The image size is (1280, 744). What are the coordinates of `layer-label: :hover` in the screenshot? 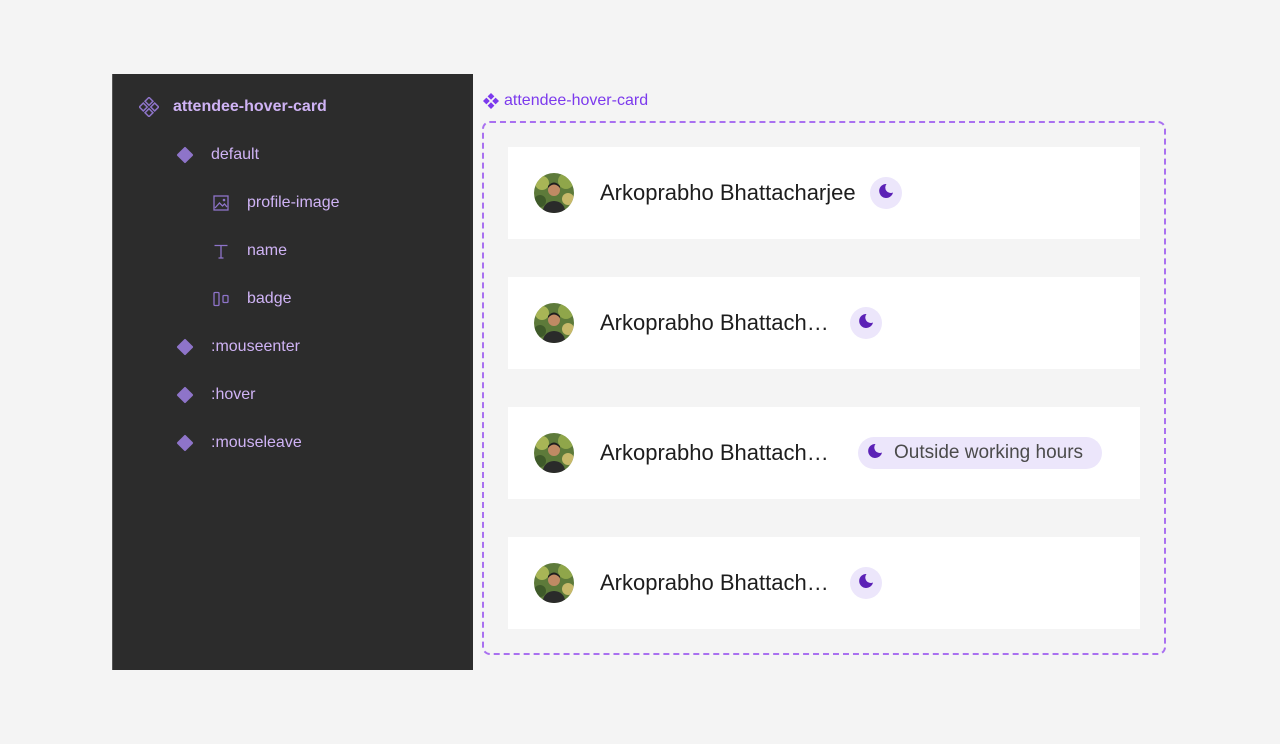 It's located at (233, 394).